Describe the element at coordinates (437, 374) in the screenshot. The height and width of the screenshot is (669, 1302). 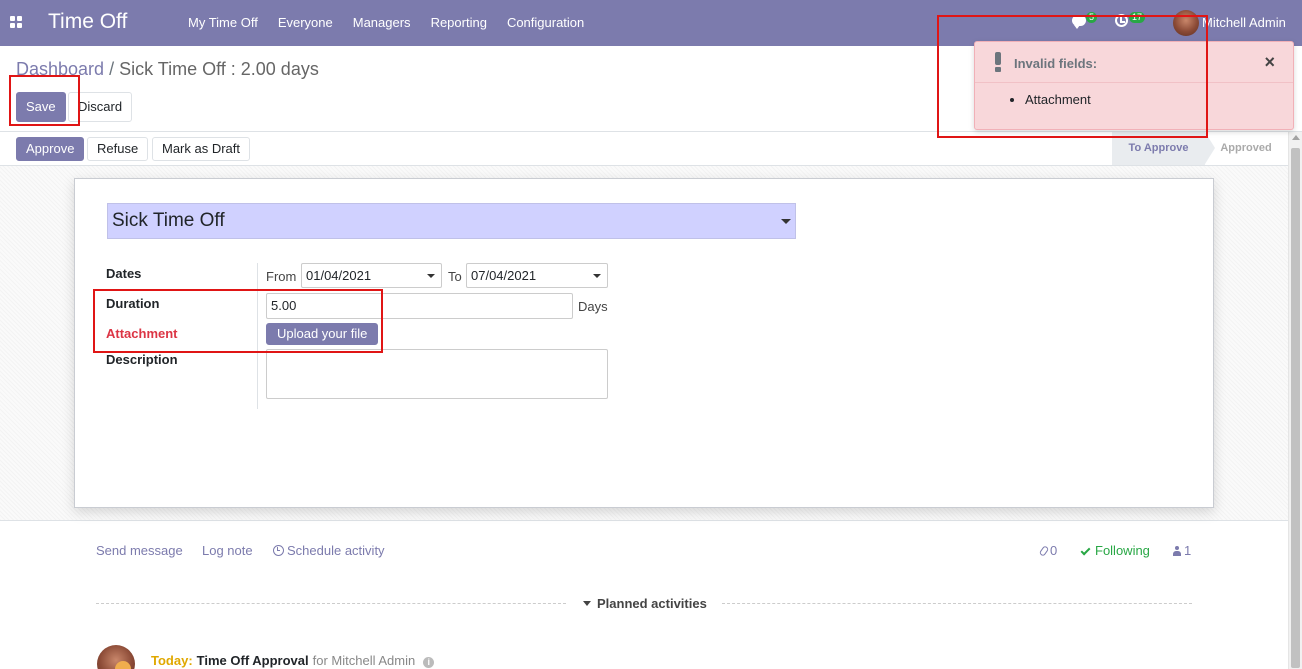
I see `description-textarea` at that location.